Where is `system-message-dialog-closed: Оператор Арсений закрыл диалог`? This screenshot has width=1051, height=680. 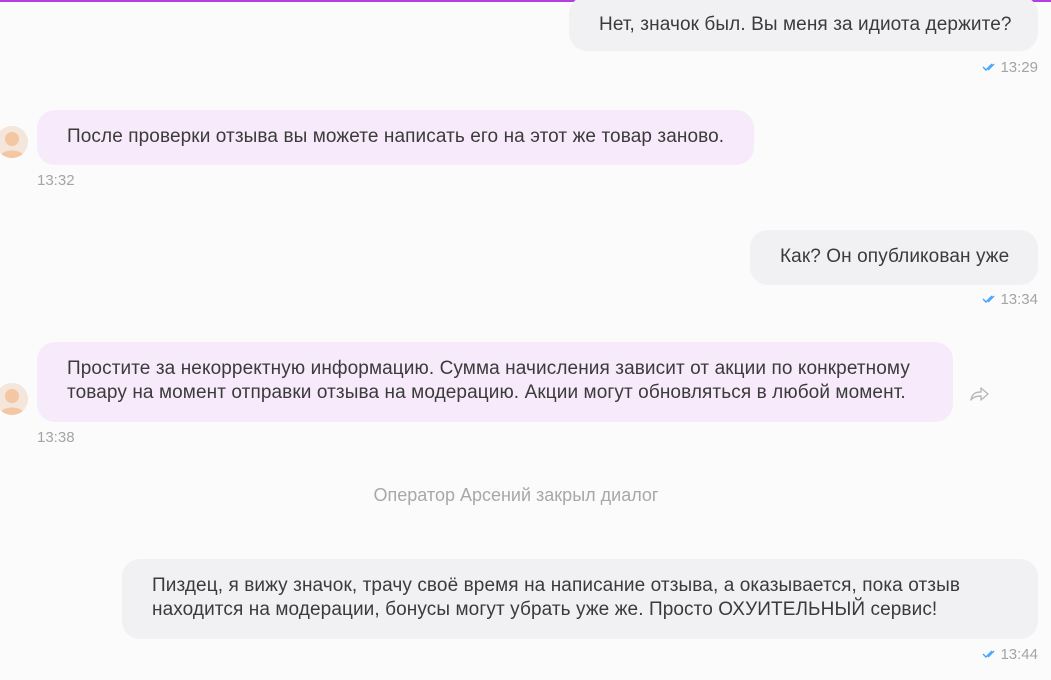
system-message-dialog-closed: Оператор Арсений закрыл диалог is located at coordinates (516, 495).